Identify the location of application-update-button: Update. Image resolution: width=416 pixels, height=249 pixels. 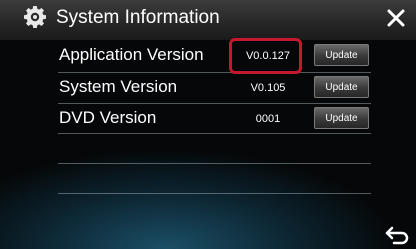
(341, 55).